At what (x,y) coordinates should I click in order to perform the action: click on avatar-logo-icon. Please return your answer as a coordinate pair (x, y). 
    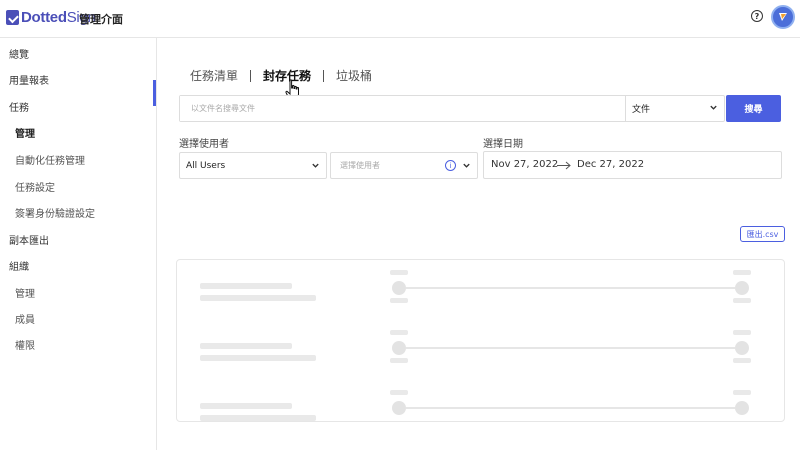
    Looking at the image, I should click on (783, 17).